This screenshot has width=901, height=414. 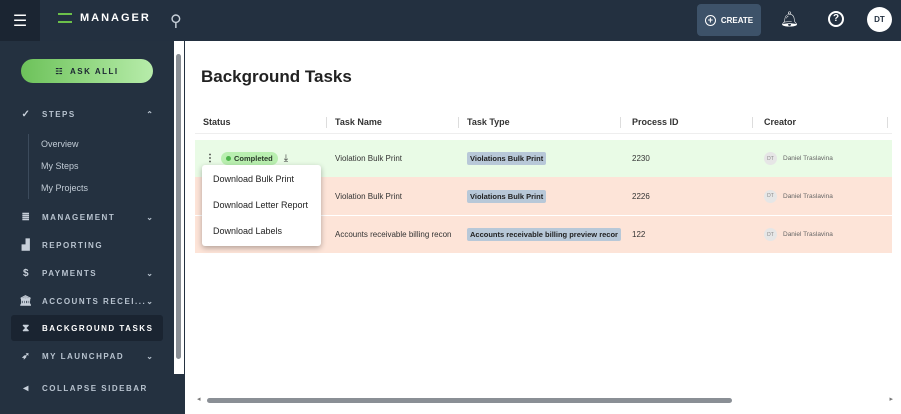 What do you see at coordinates (780, 122) in the screenshot?
I see `col-creator: Creator` at bounding box center [780, 122].